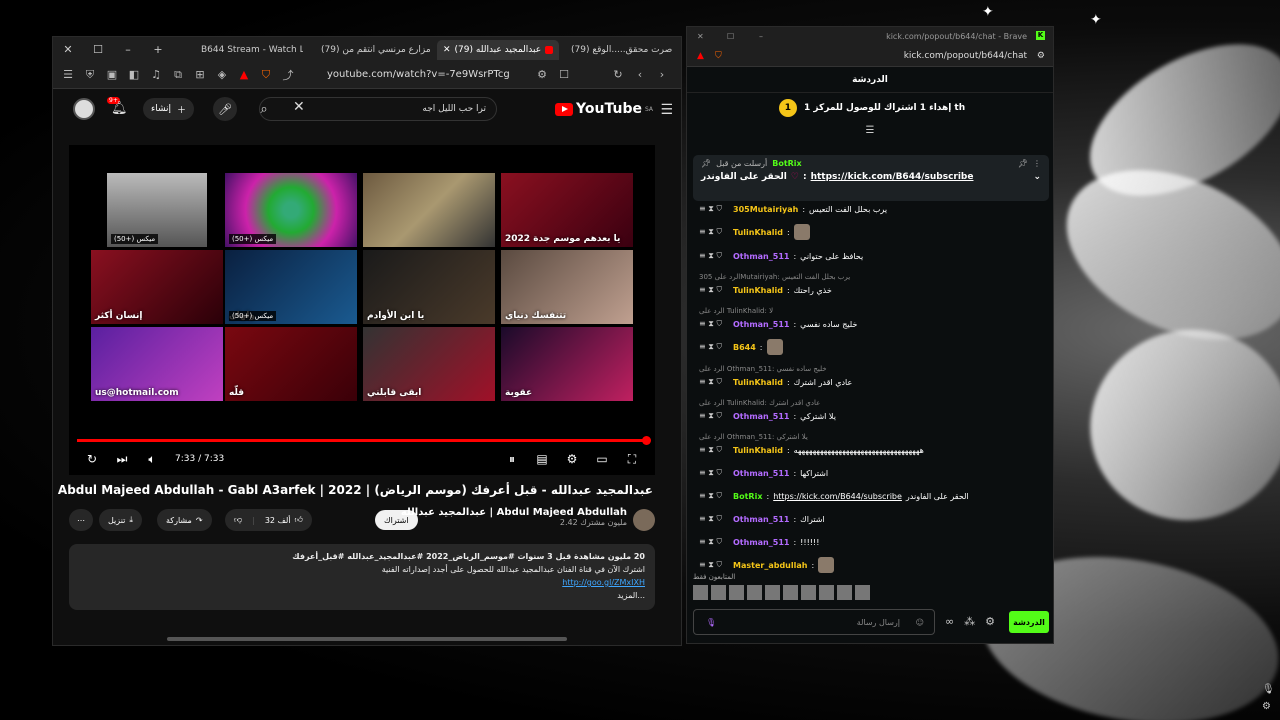 This screenshot has height=720, width=1280. What do you see at coordinates (184, 520) in the screenshot?
I see `share-button: مشاركة ↷` at bounding box center [184, 520].